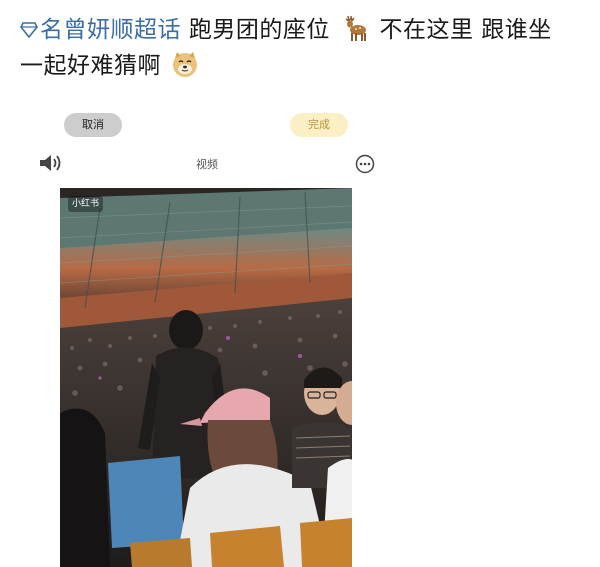 The width and height of the screenshot is (600, 567). Describe the element at coordinates (184, 64) in the screenshot. I see `doge-emoji` at that location.